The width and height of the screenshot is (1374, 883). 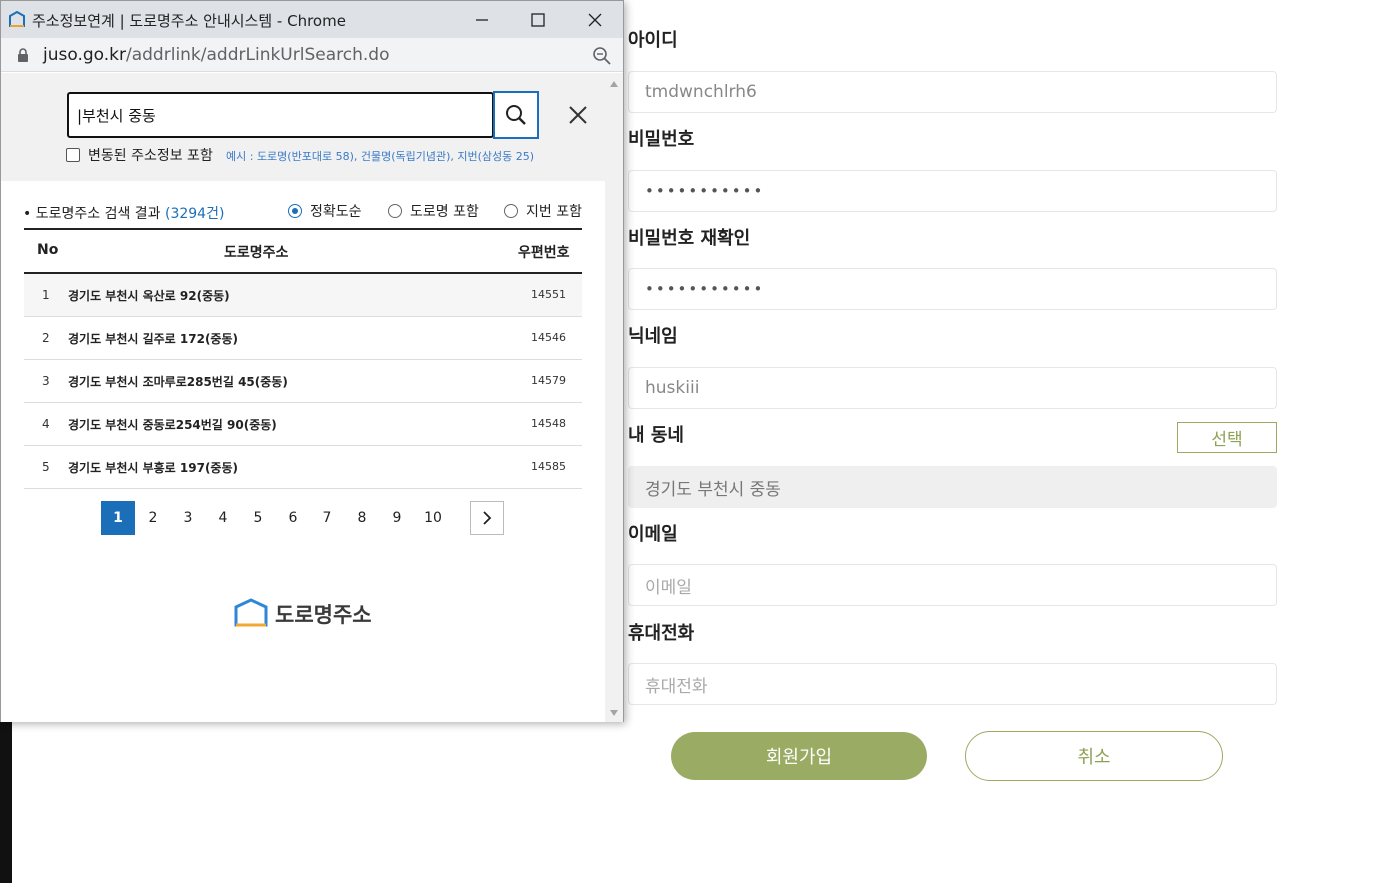 What do you see at coordinates (178, 381) in the screenshot?
I see `row-address-link: 경기도 부천시 조마루로285번길 45(중동)` at bounding box center [178, 381].